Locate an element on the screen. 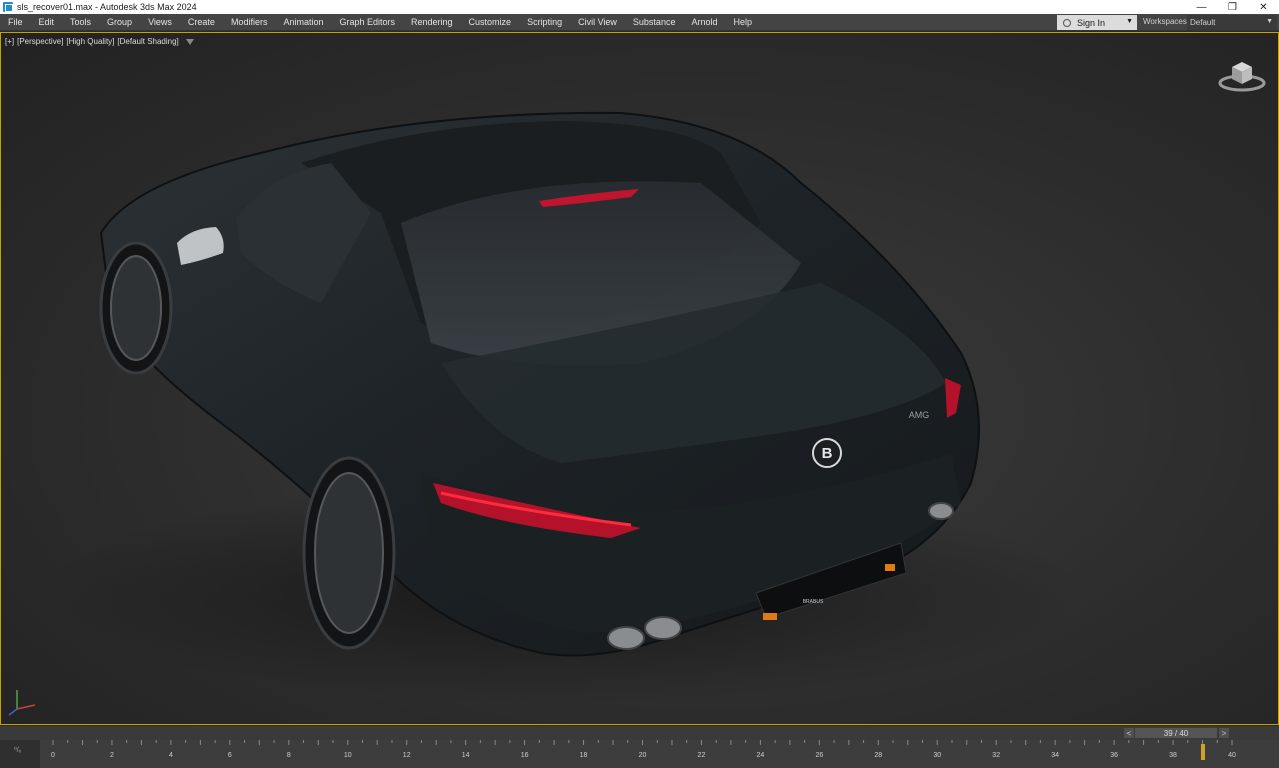  frame-tick-label: 4 is located at coordinates (171, 755).